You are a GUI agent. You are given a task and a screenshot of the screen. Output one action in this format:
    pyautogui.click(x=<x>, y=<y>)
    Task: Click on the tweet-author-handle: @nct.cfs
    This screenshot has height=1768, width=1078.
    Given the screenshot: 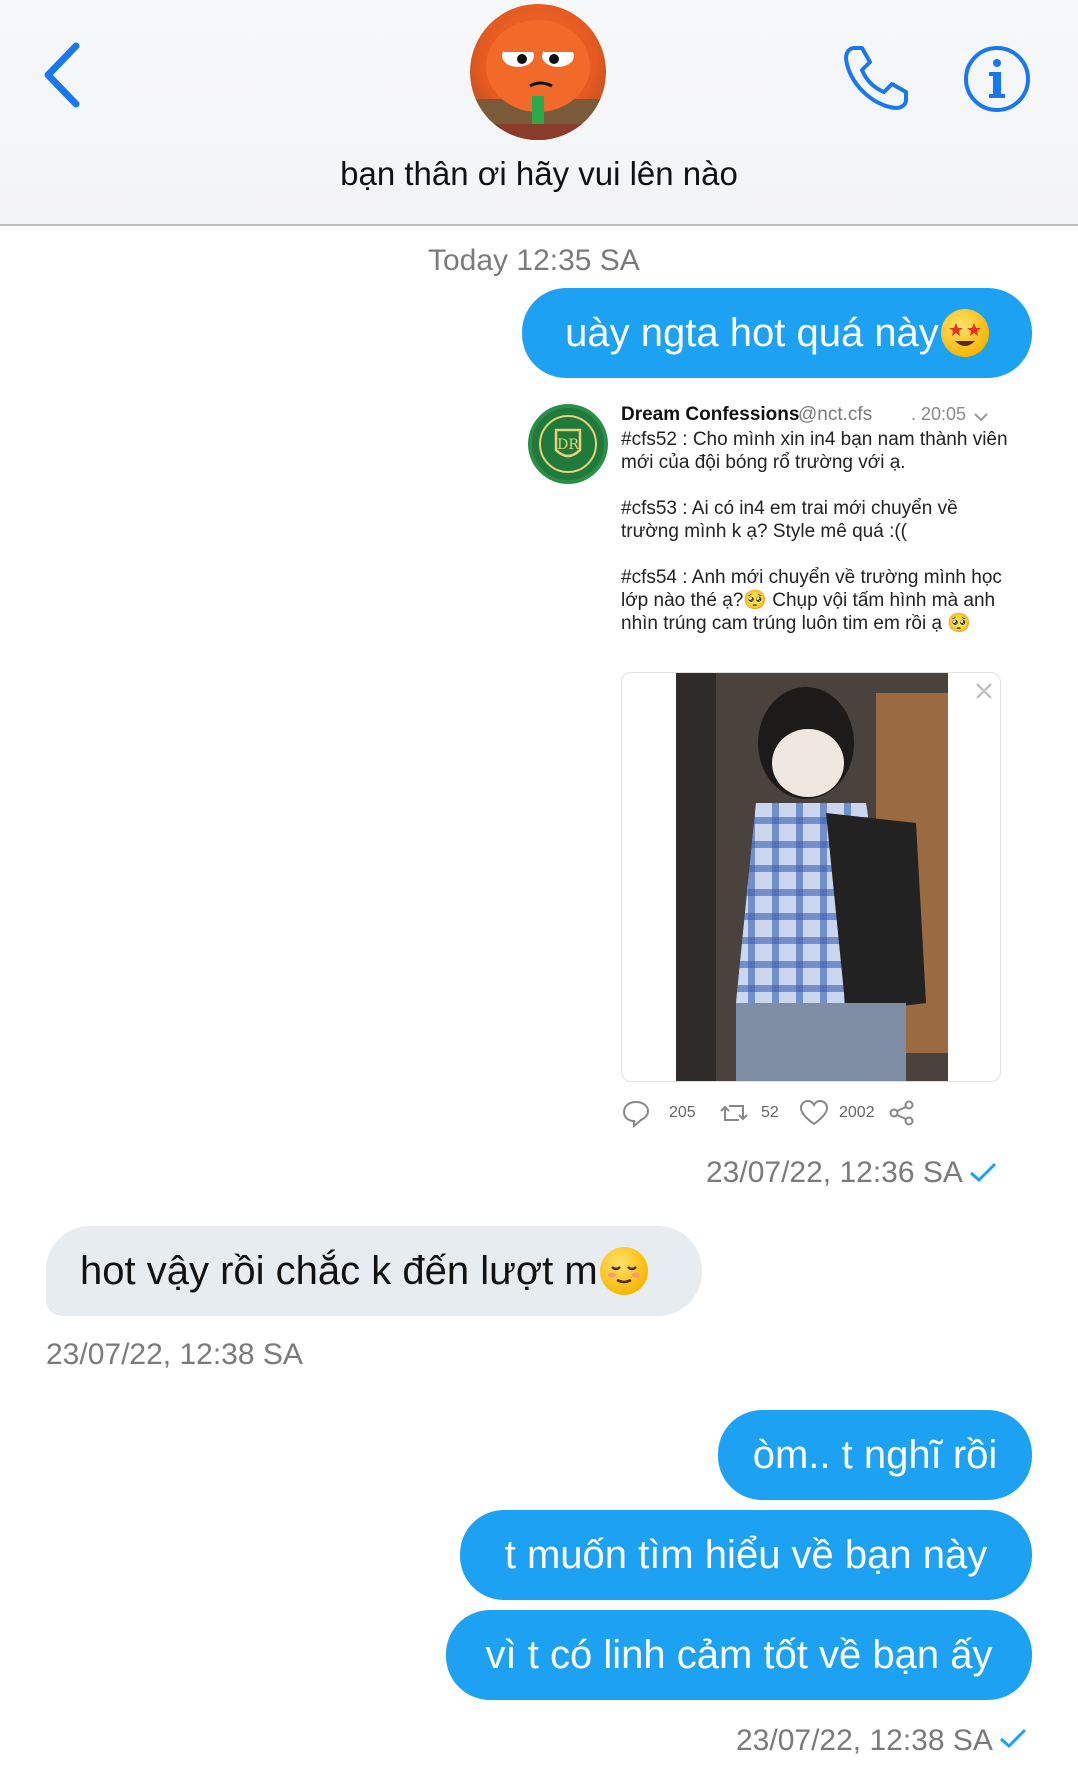 What is the action you would take?
    pyautogui.click(x=835, y=414)
    